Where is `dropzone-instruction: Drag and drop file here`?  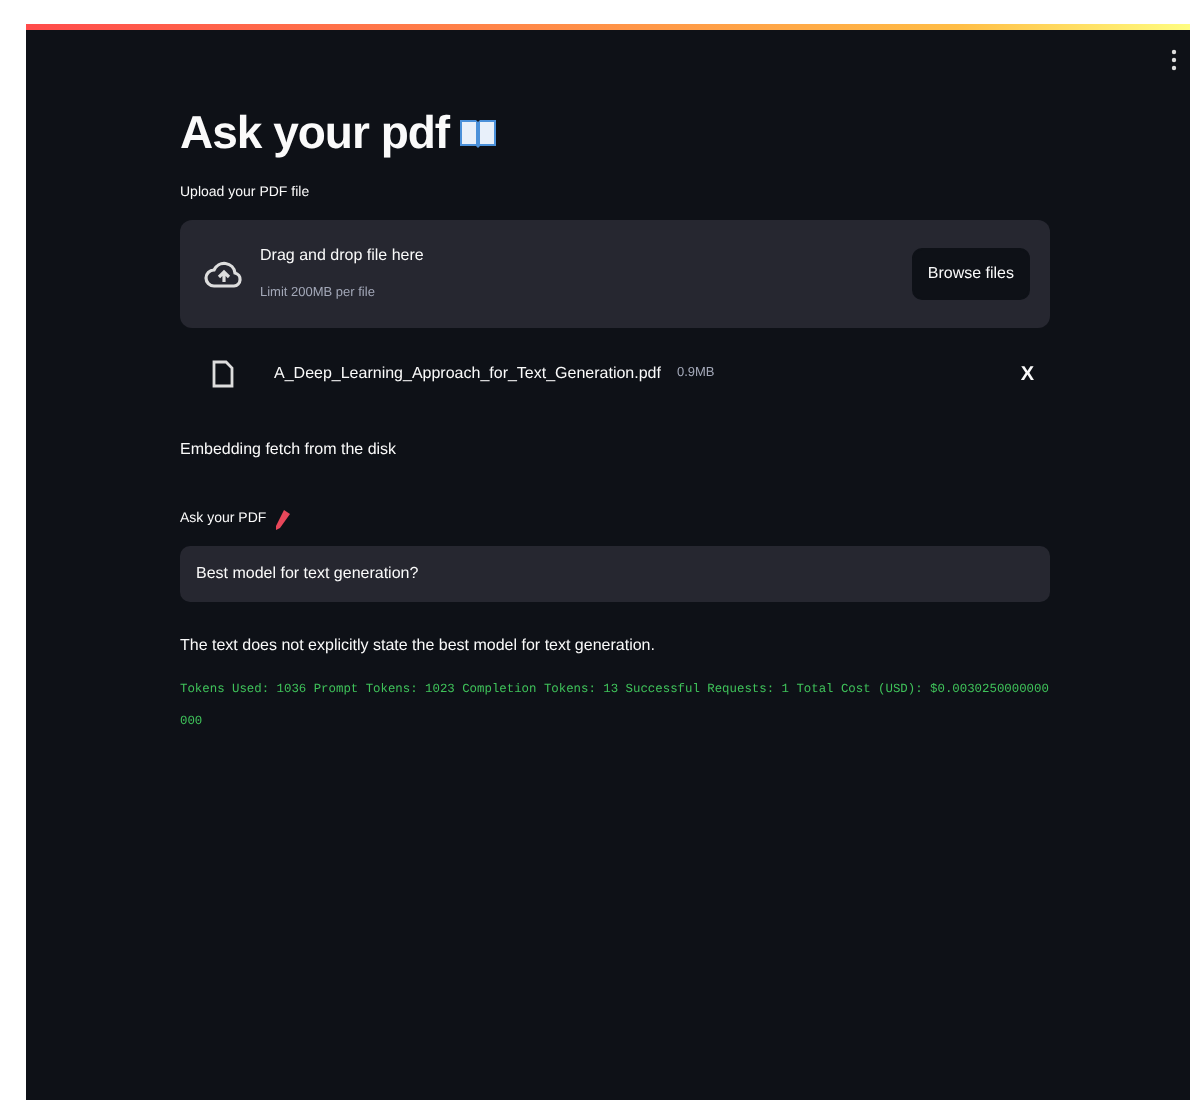
dropzone-instruction: Drag and drop file here is located at coordinates (343, 256).